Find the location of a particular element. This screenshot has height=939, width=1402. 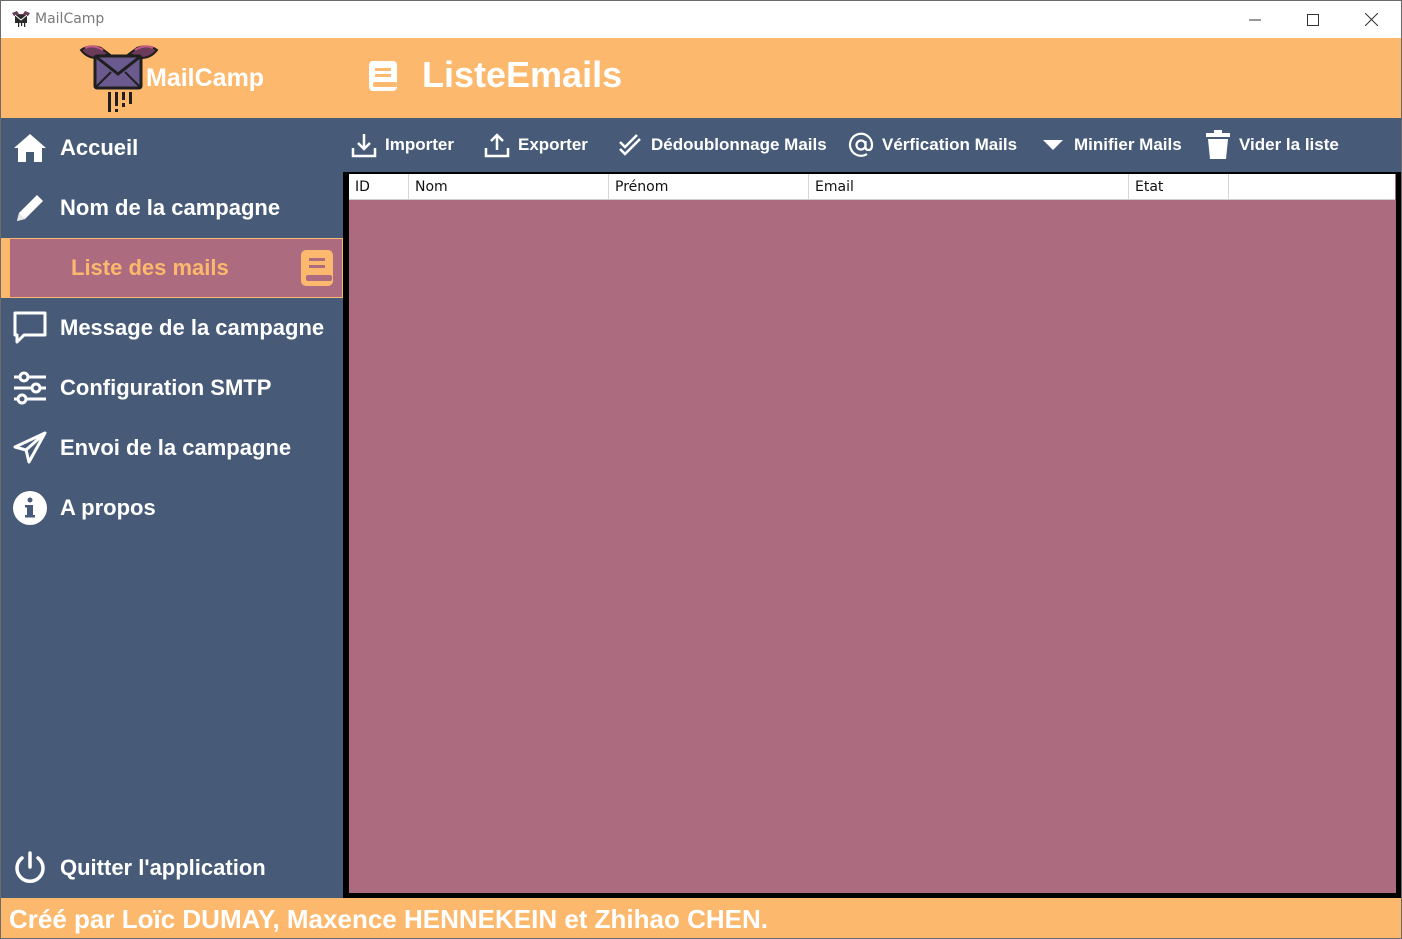

power-icon is located at coordinates (30, 868).